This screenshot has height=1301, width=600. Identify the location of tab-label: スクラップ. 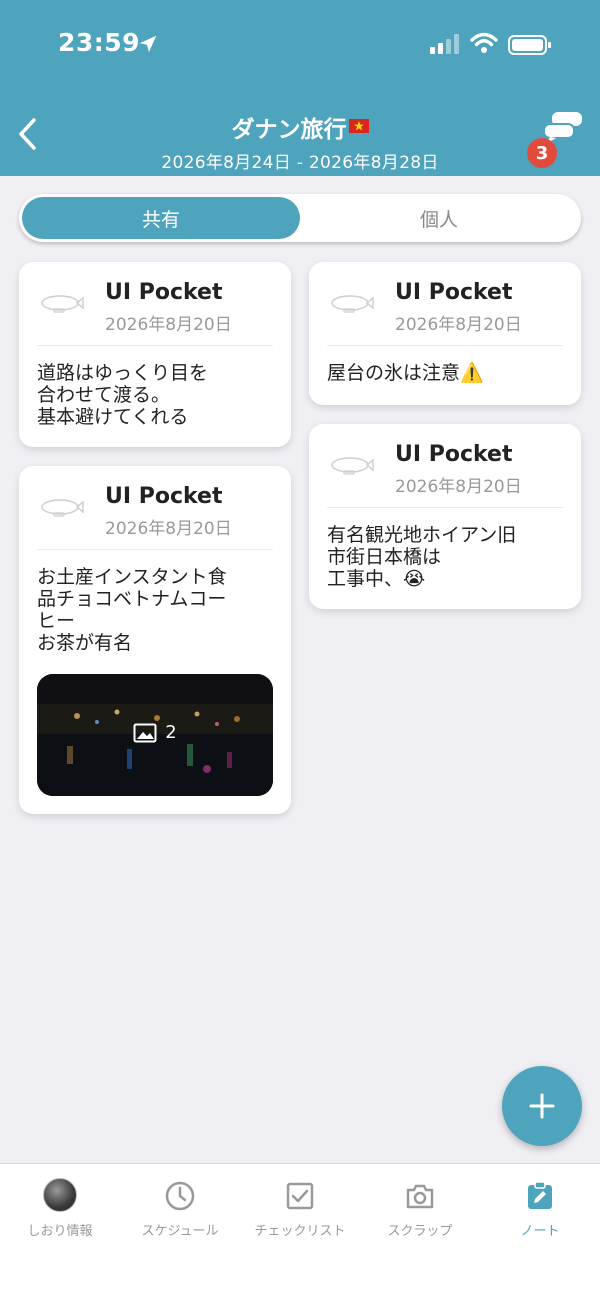
(420, 1231).